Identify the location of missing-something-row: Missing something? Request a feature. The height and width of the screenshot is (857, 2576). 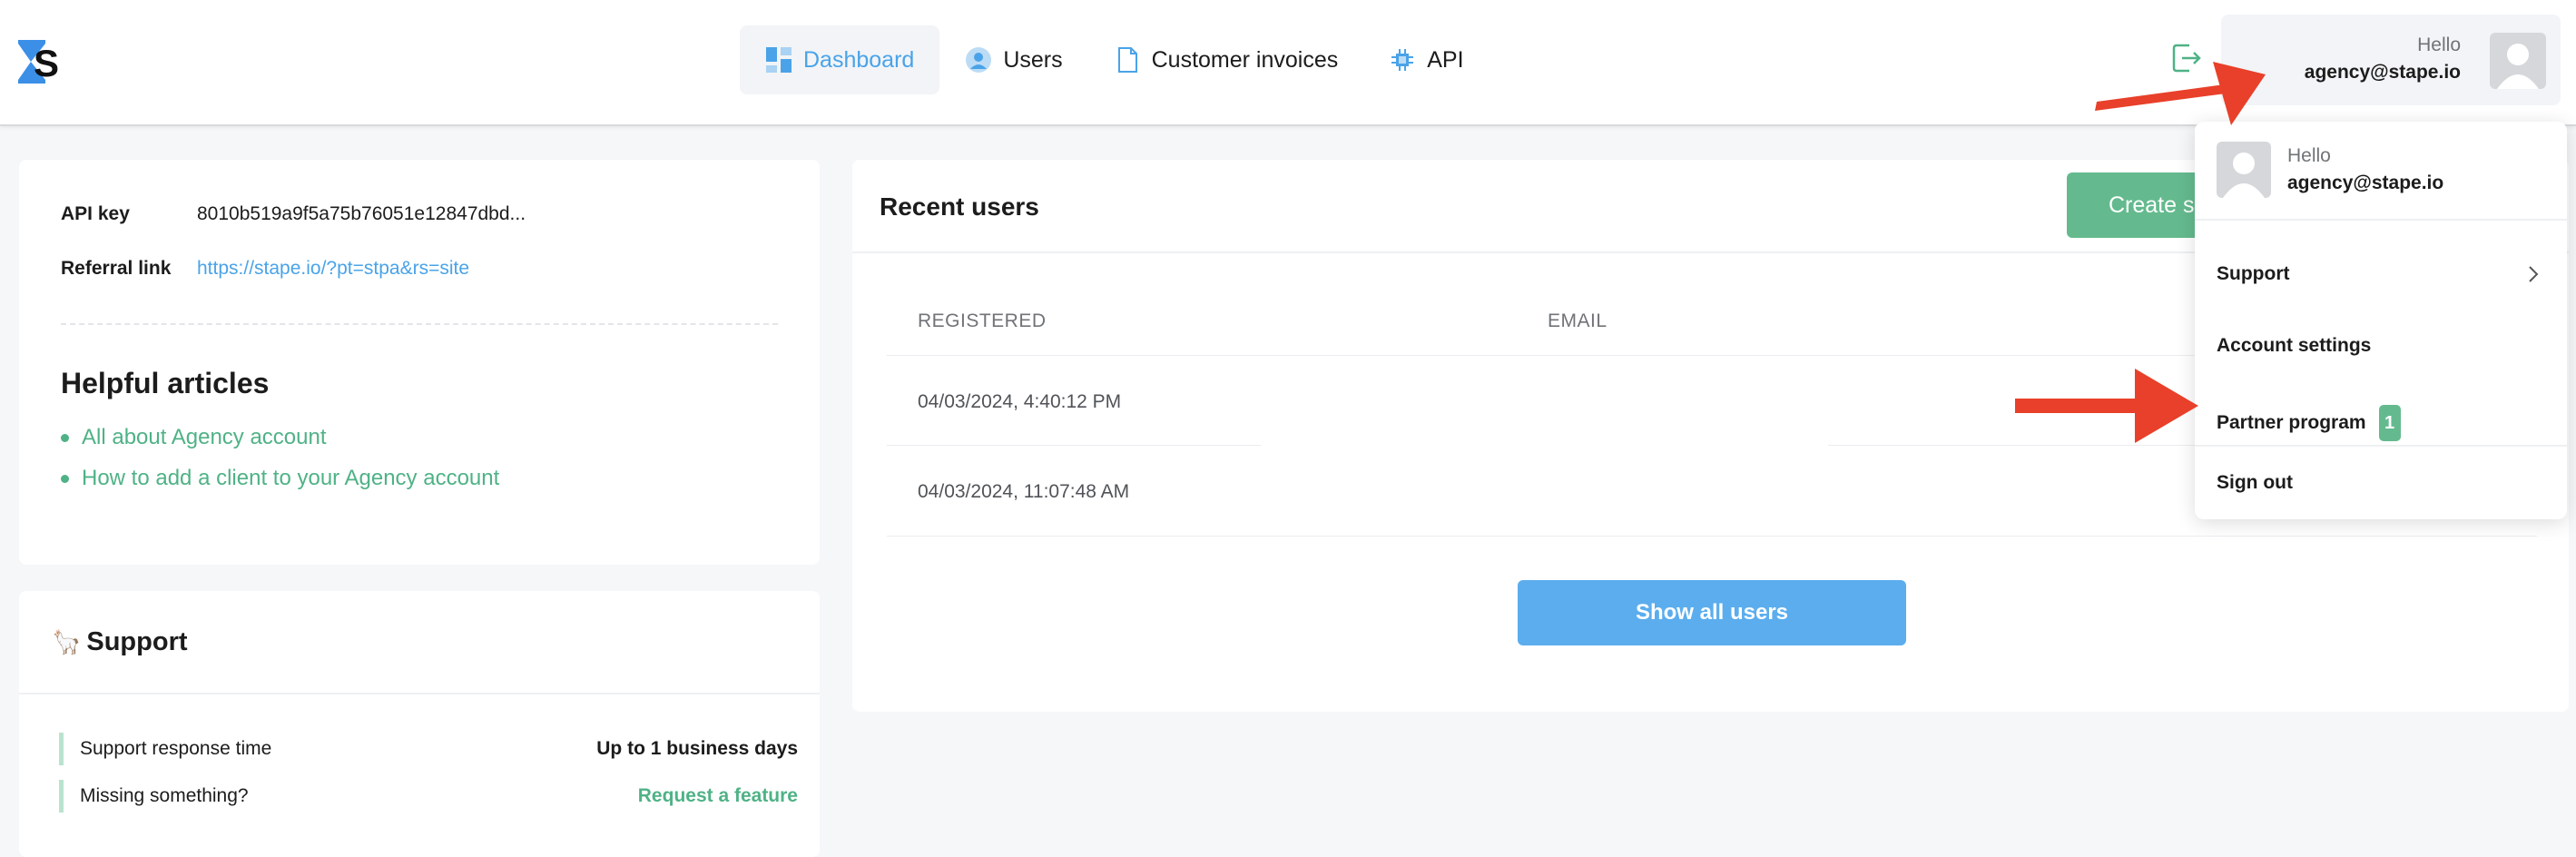
(428, 796).